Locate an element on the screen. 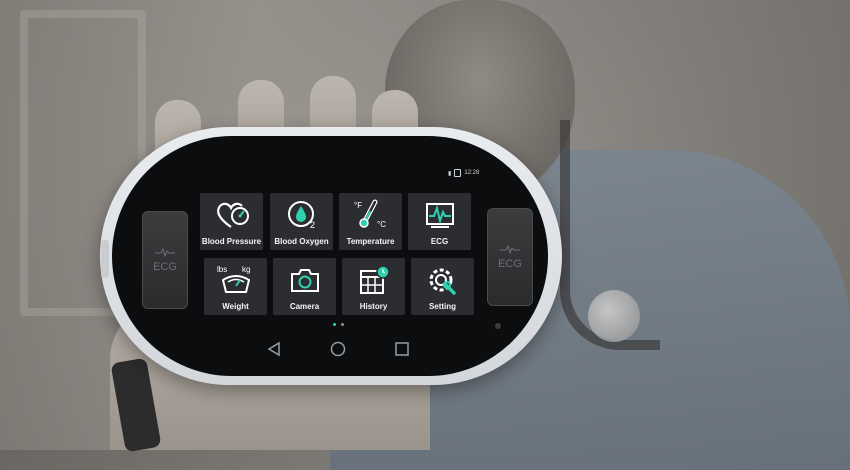 This screenshot has width=850, height=470. ecg-icon is located at coordinates (439, 215).